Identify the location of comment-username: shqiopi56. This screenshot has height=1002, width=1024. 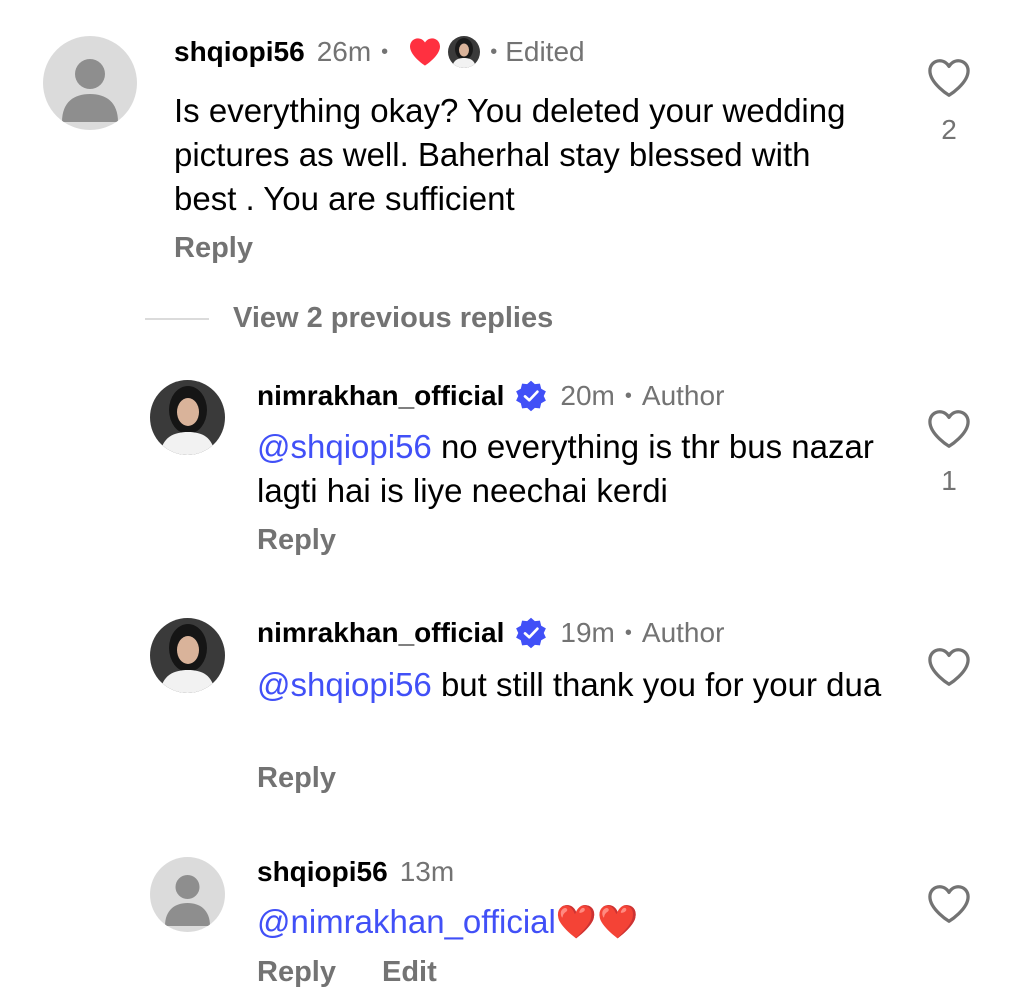
(239, 52).